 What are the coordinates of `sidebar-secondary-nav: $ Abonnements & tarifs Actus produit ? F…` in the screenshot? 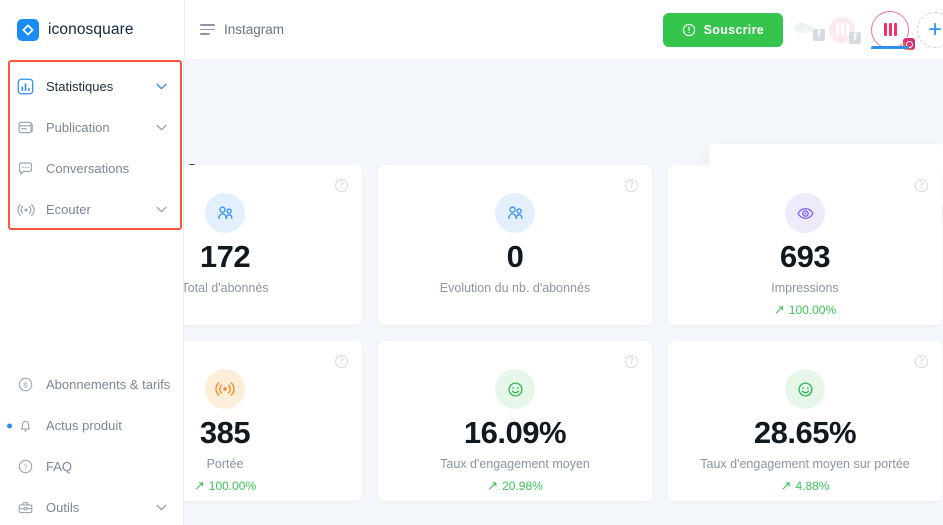 It's located at (91, 444).